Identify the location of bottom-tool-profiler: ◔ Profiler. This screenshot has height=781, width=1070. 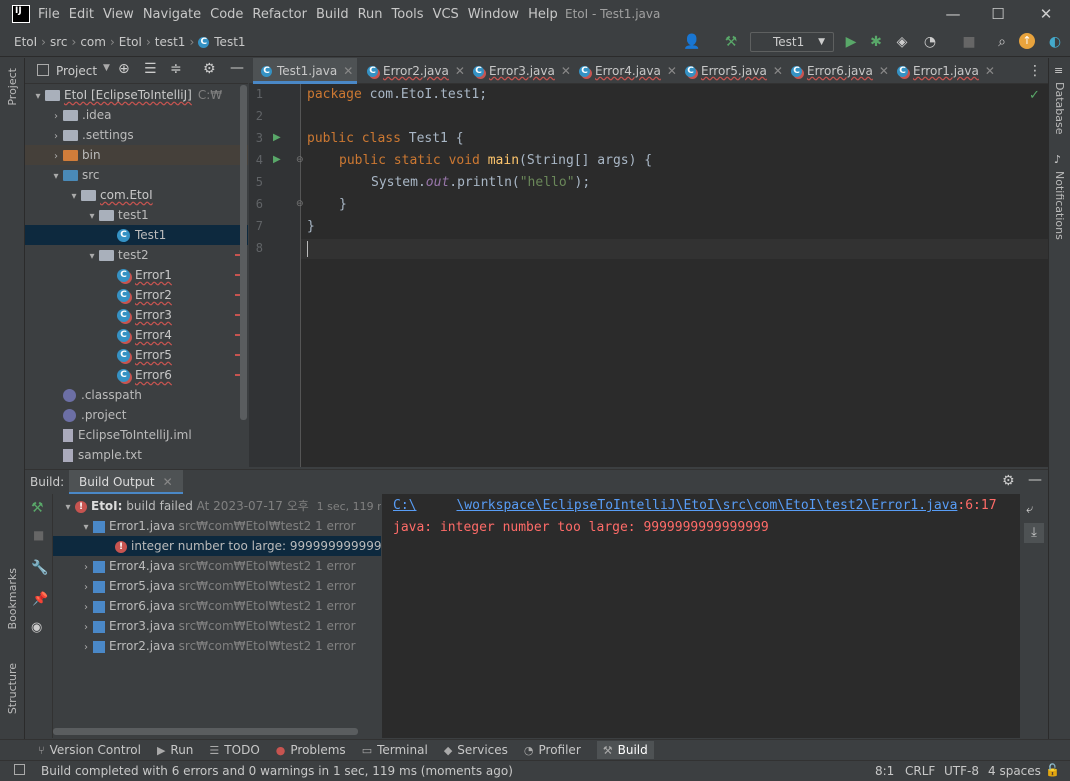
(552, 750).